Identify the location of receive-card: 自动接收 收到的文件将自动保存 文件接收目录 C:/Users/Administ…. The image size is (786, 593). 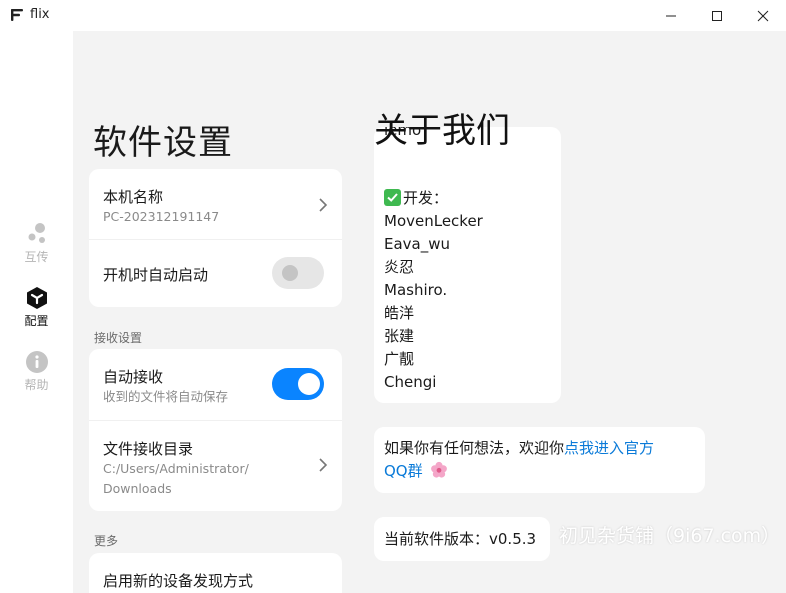
(215, 430).